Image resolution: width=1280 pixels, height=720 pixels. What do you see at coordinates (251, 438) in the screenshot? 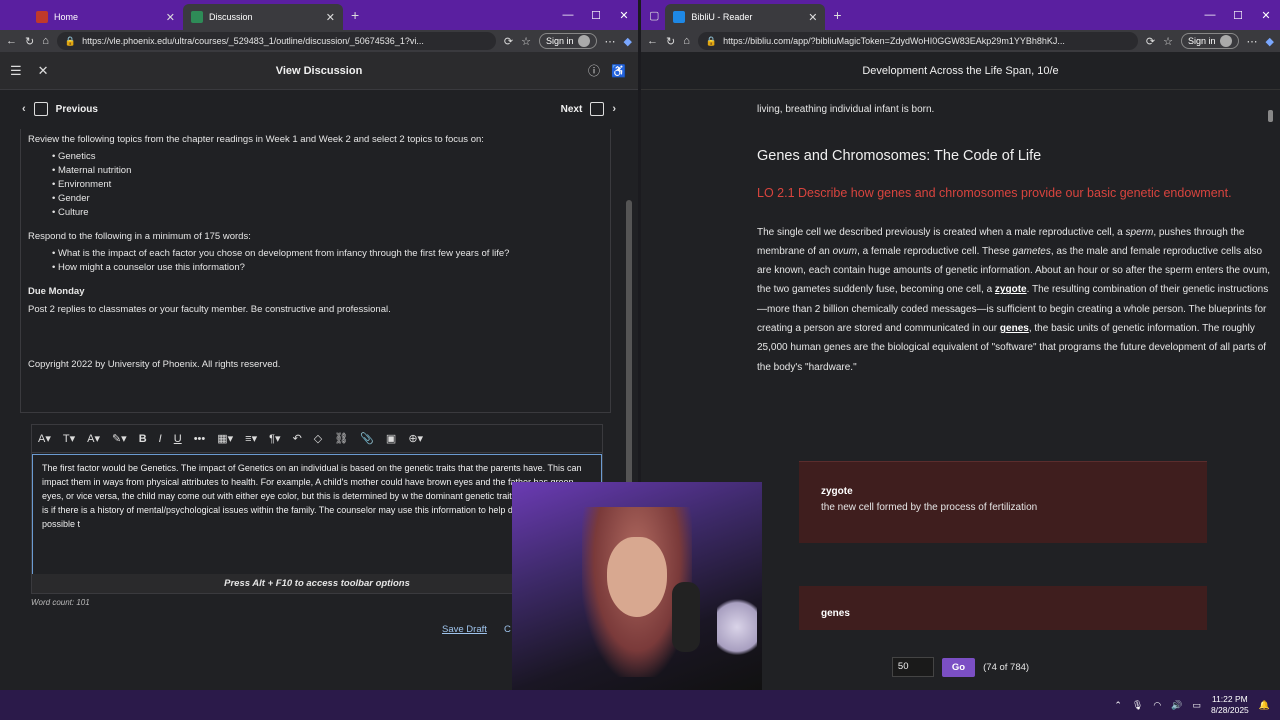
I see `align-icon: ≡▾` at bounding box center [251, 438].